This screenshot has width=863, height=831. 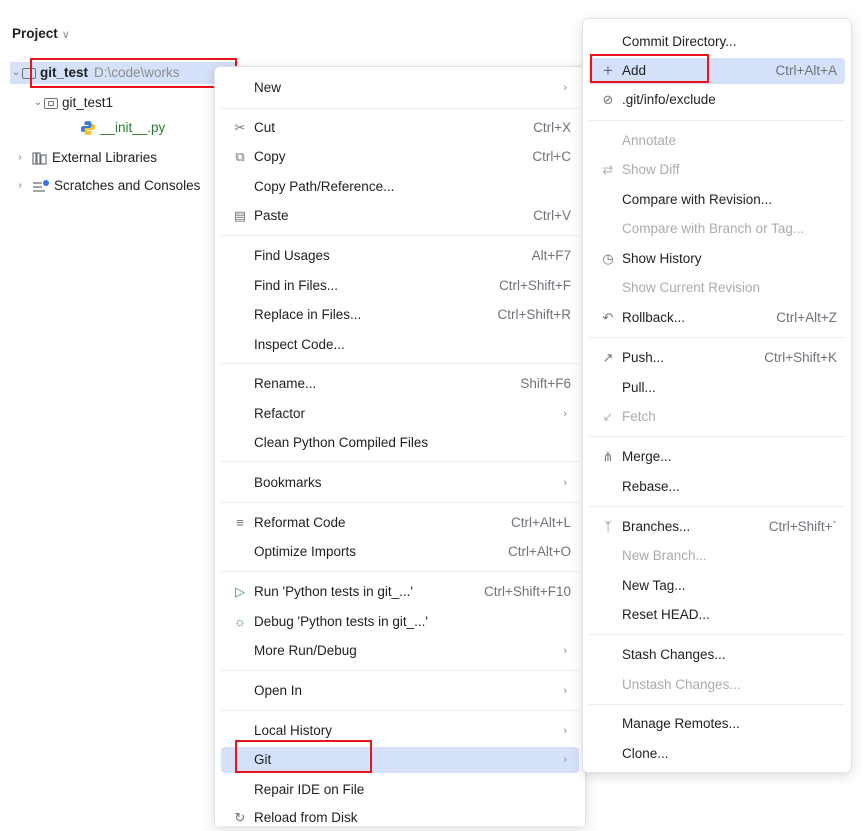 What do you see at coordinates (240, 621) in the screenshot?
I see `debug-icon: ☼` at bounding box center [240, 621].